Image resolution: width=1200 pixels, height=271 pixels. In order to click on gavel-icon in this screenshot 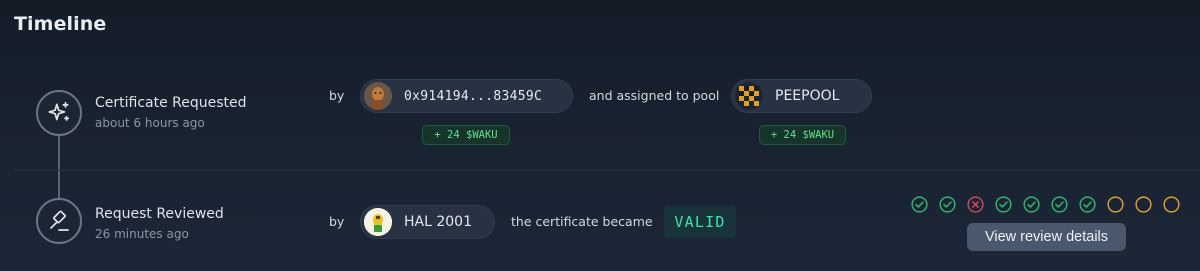, I will do `click(59, 221)`.